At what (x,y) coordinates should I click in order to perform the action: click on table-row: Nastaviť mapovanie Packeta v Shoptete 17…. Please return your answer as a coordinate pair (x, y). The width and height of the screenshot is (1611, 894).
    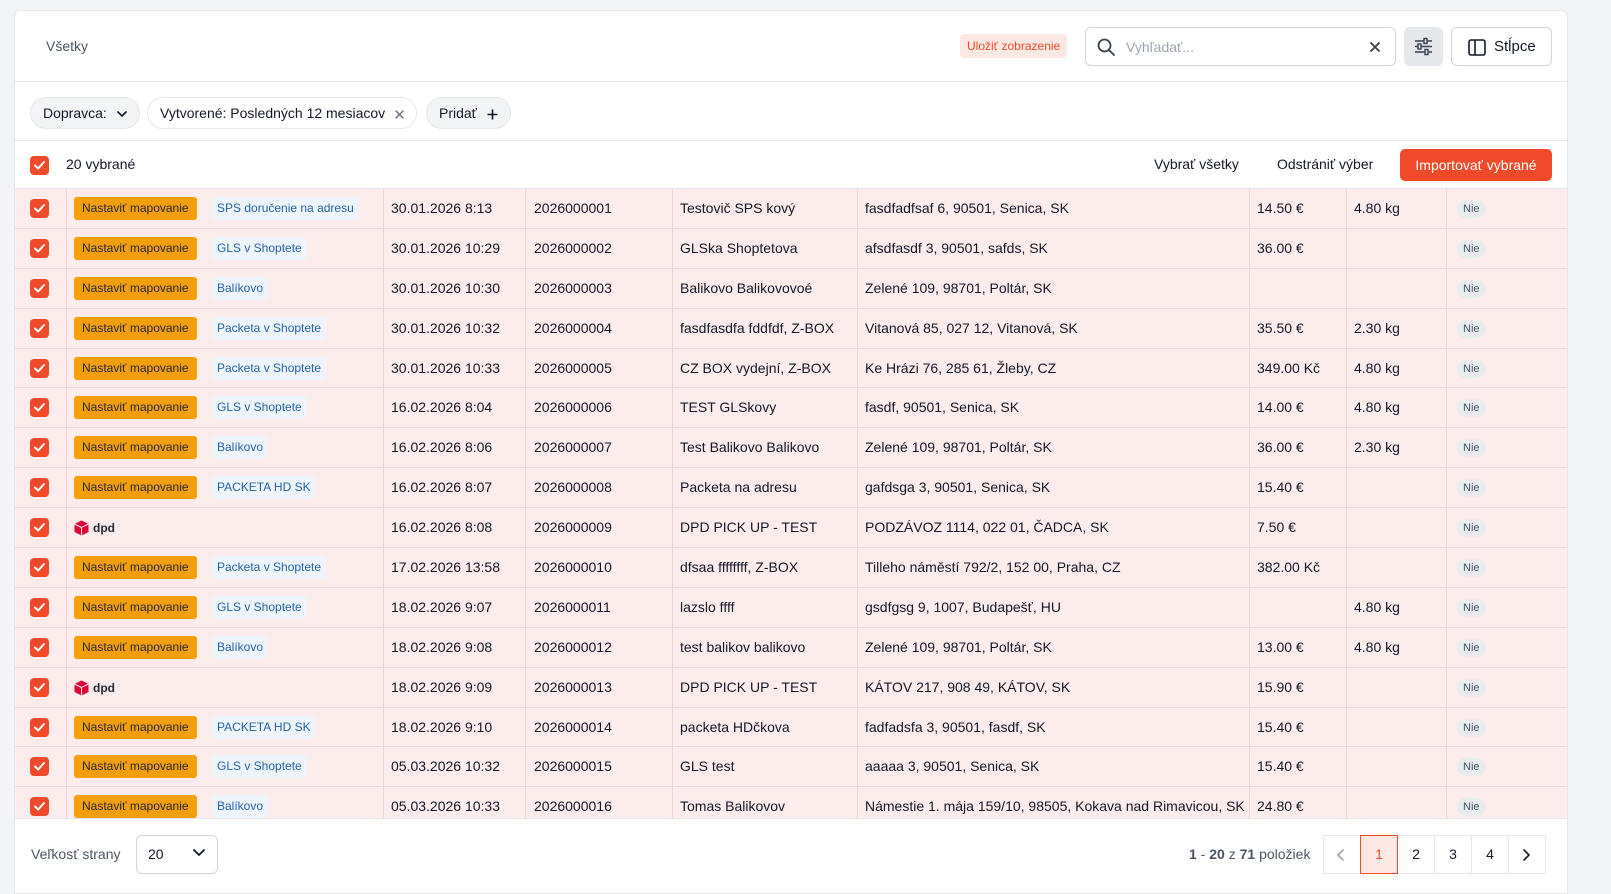
    Looking at the image, I should click on (791, 568).